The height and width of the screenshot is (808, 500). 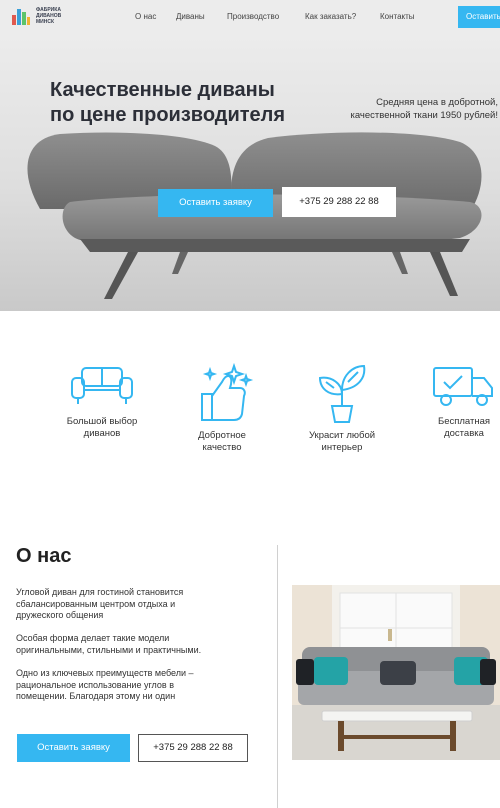 I want to click on about-phone-button: +375 29 288 22 88, so click(x=193, y=748).